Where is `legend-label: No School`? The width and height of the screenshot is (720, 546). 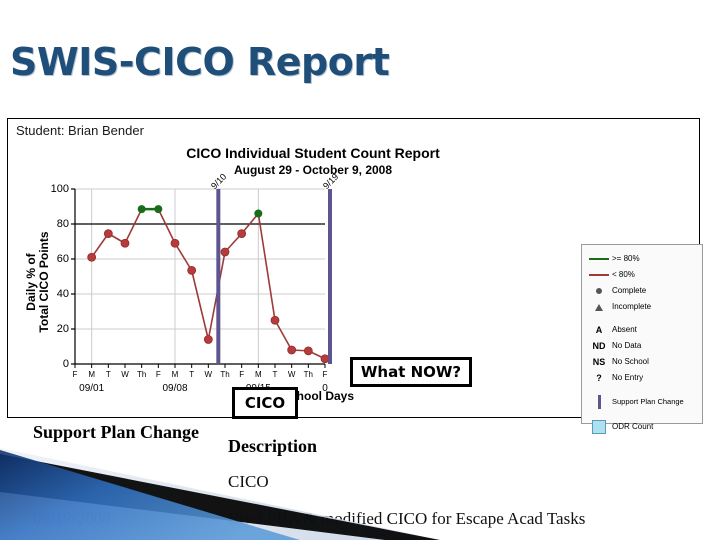
legend-label: No School is located at coordinates (630, 361).